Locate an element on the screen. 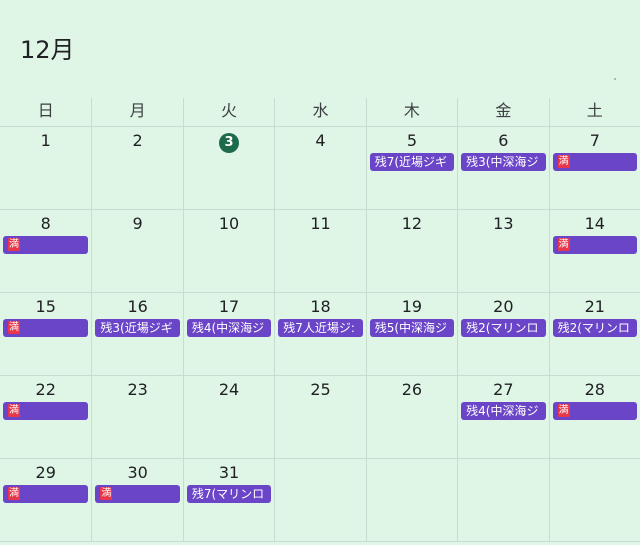 This screenshot has height=545, width=640. day-cell: 29 満 is located at coordinates (46, 500).